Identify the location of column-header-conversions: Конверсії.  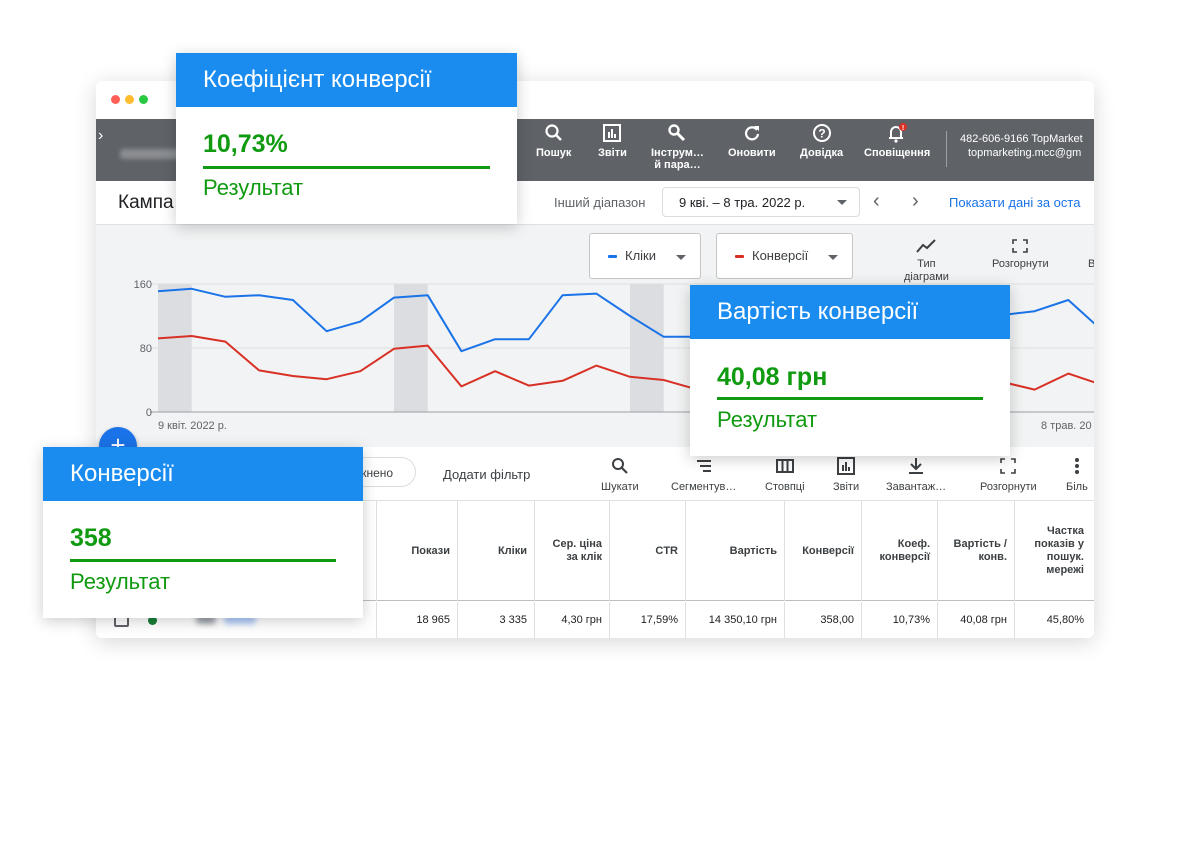
(823, 551).